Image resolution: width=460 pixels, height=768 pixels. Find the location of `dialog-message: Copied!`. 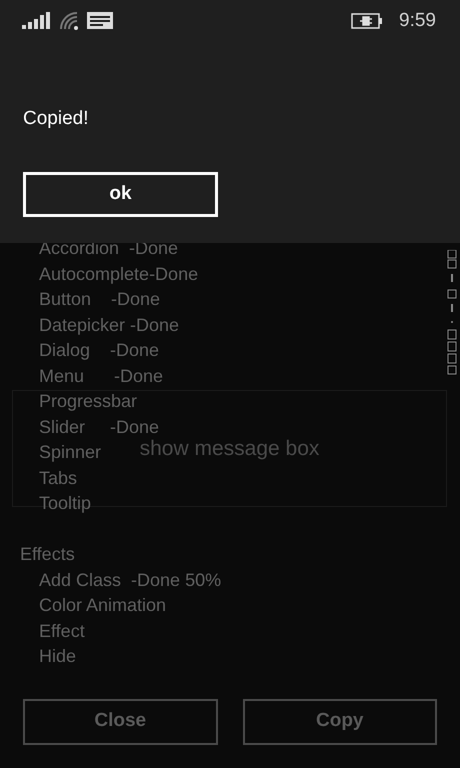

dialog-message: Copied! is located at coordinates (56, 119).